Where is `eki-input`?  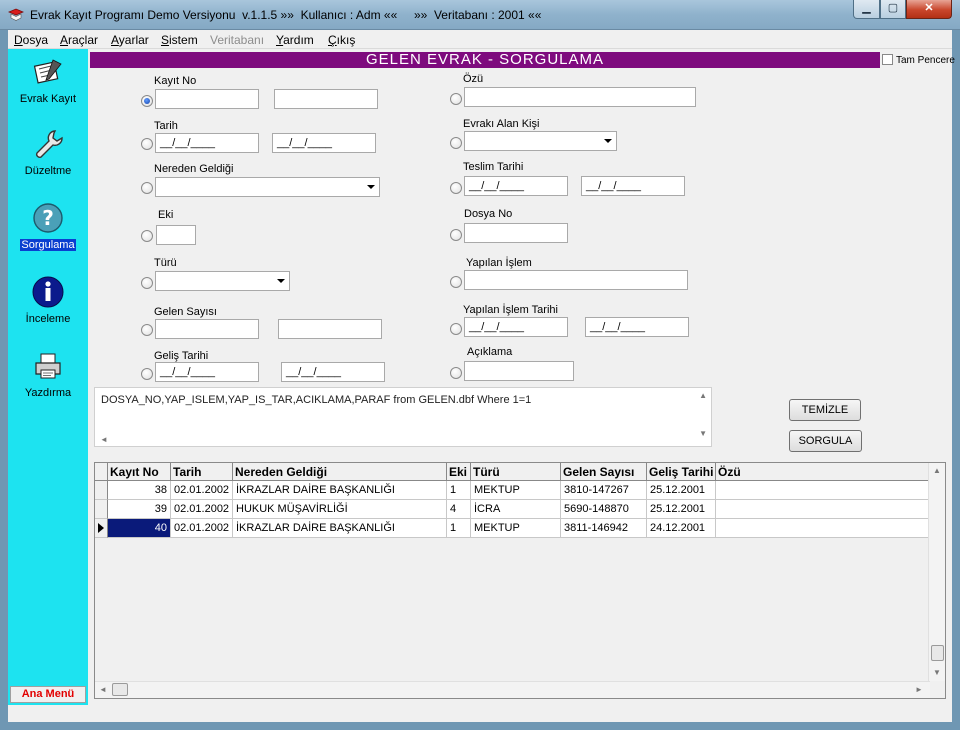 eki-input is located at coordinates (176, 235).